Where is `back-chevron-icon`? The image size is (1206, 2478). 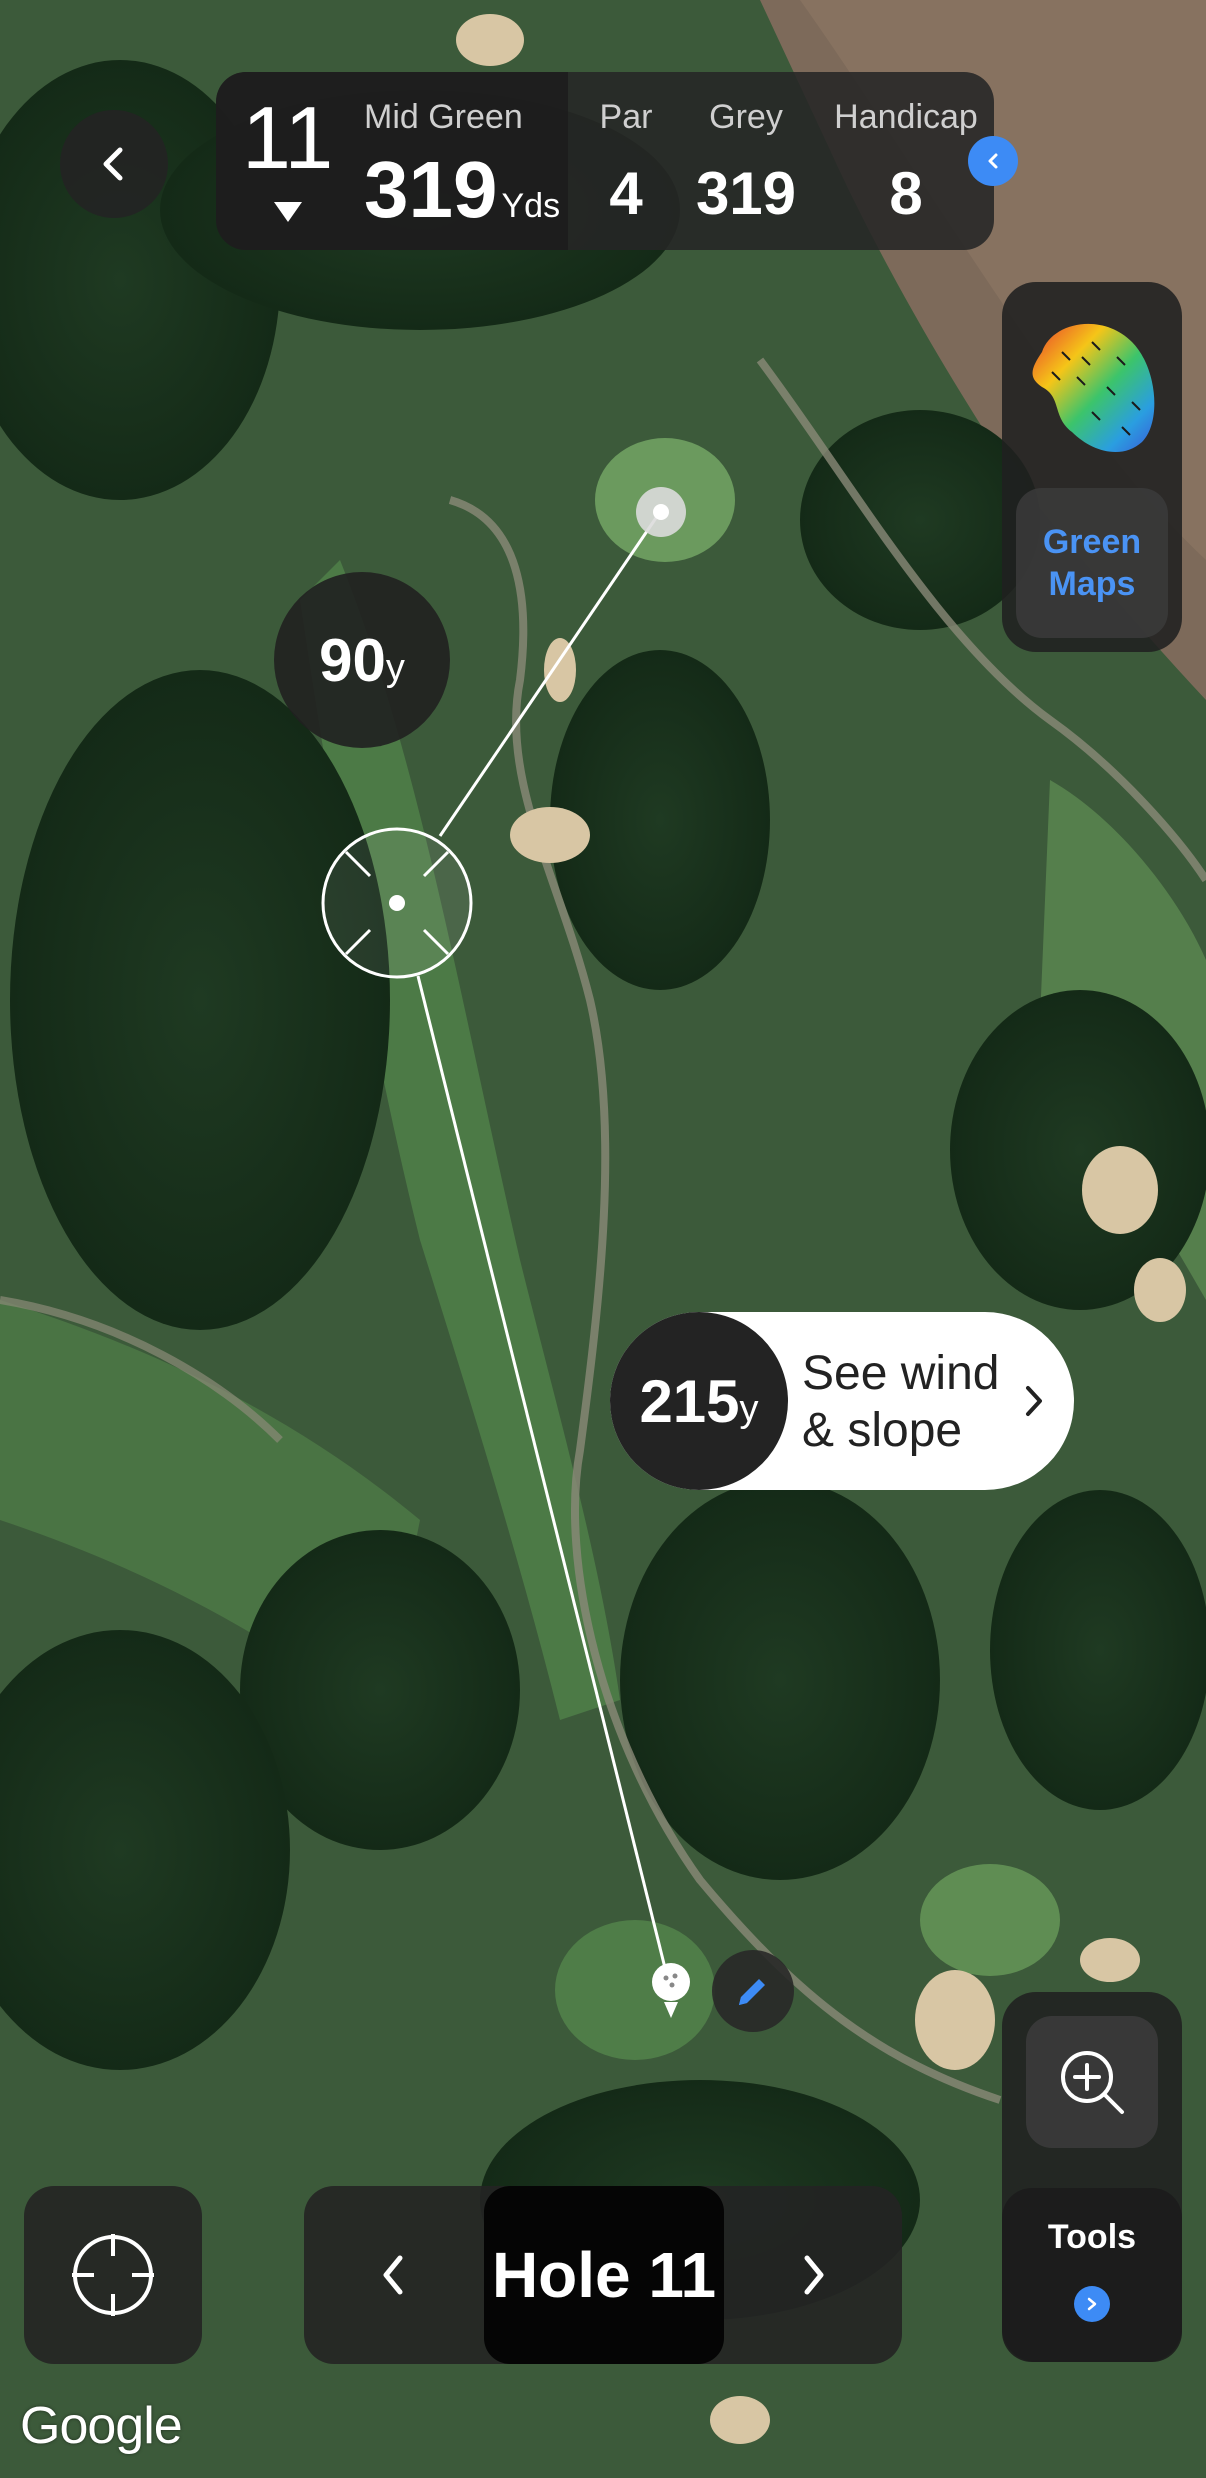 back-chevron-icon is located at coordinates (113, 164).